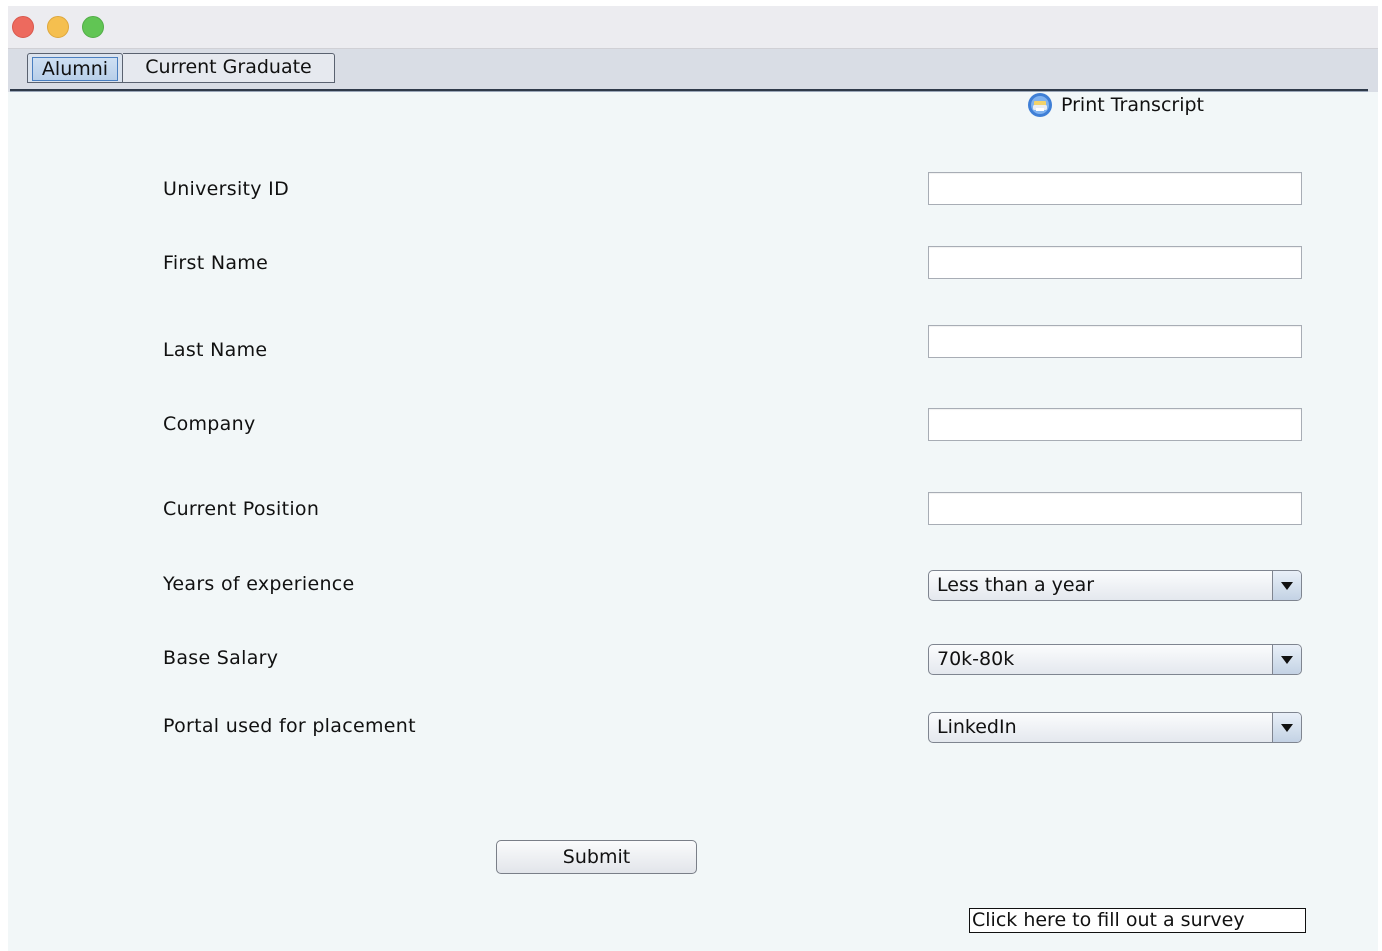  What do you see at coordinates (216, 263) in the screenshot?
I see `first-name-label: First Name` at bounding box center [216, 263].